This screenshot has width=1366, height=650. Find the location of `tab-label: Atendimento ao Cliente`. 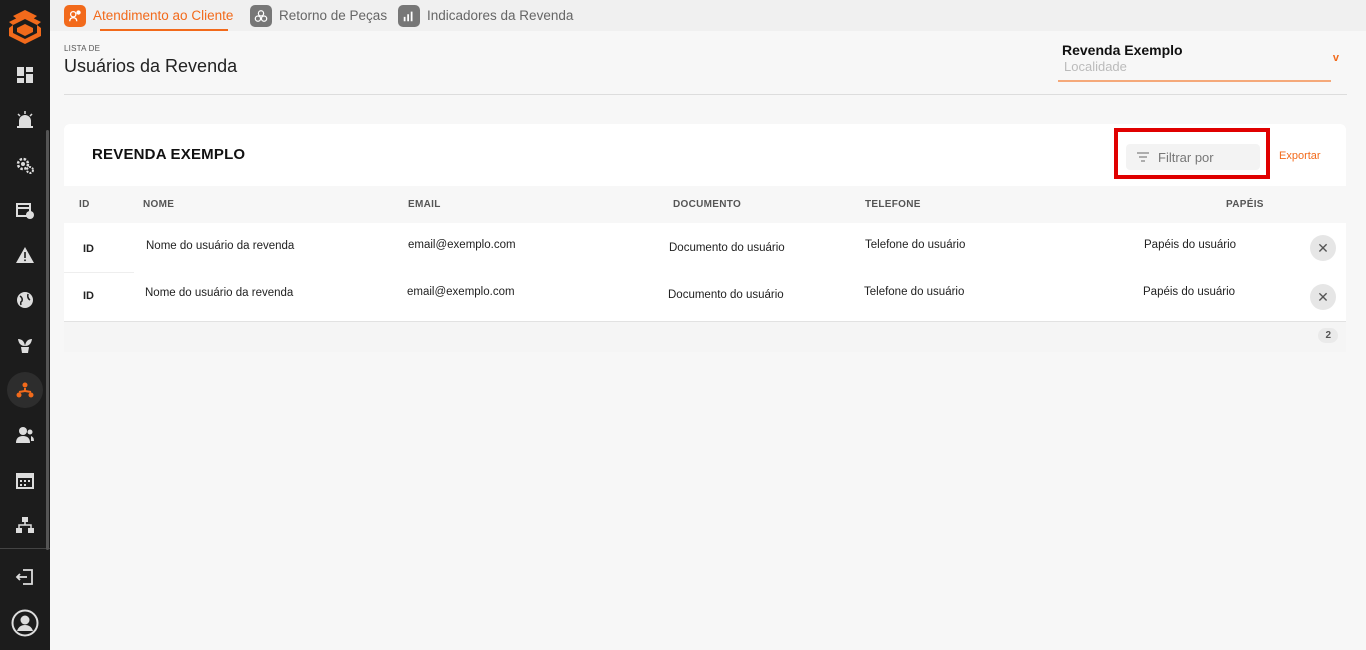

tab-label: Atendimento ao Cliente is located at coordinates (163, 15).